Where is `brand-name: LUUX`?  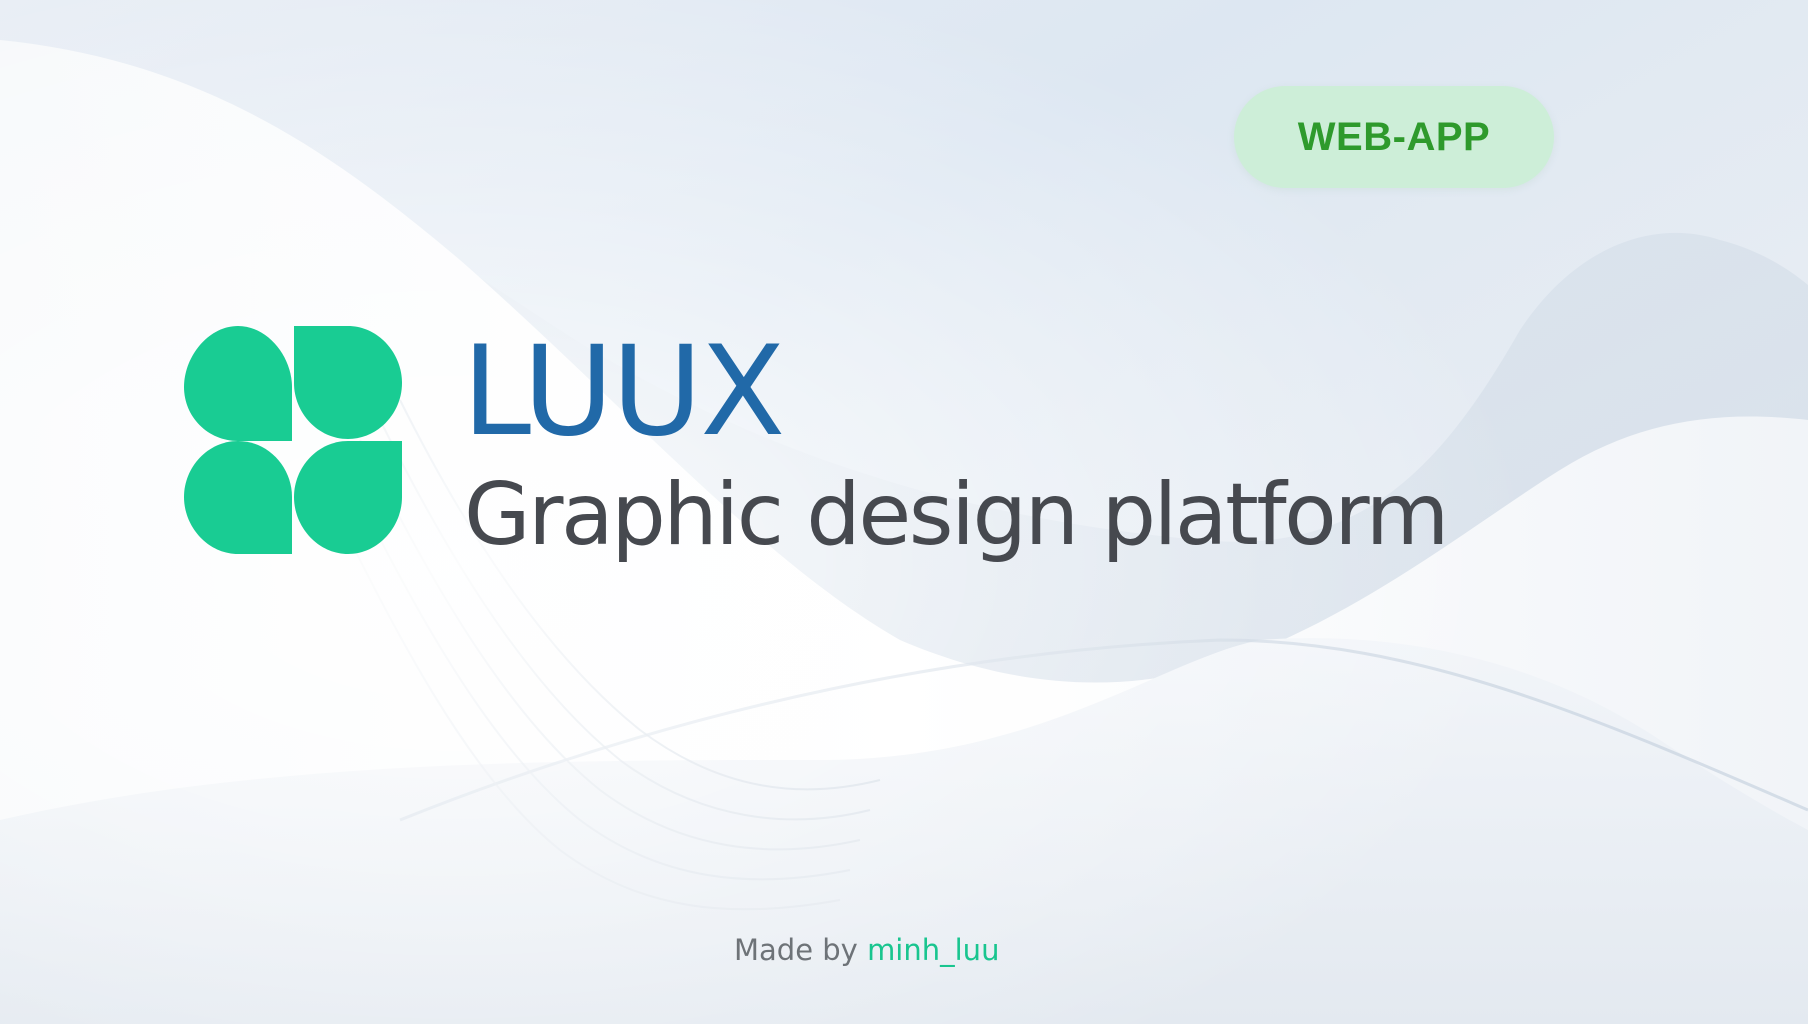
brand-name: LUUX is located at coordinates (623, 392).